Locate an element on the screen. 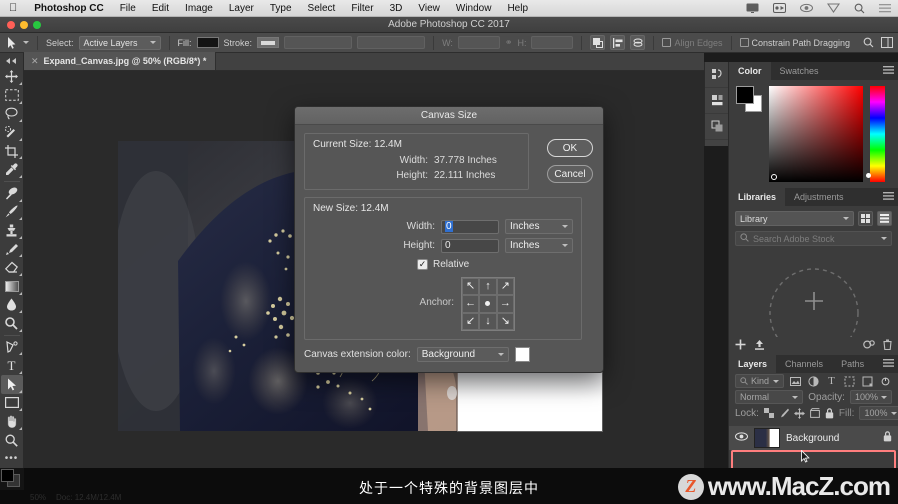 The width and height of the screenshot is (898, 504). lock-artboard-icon is located at coordinates (815, 413).